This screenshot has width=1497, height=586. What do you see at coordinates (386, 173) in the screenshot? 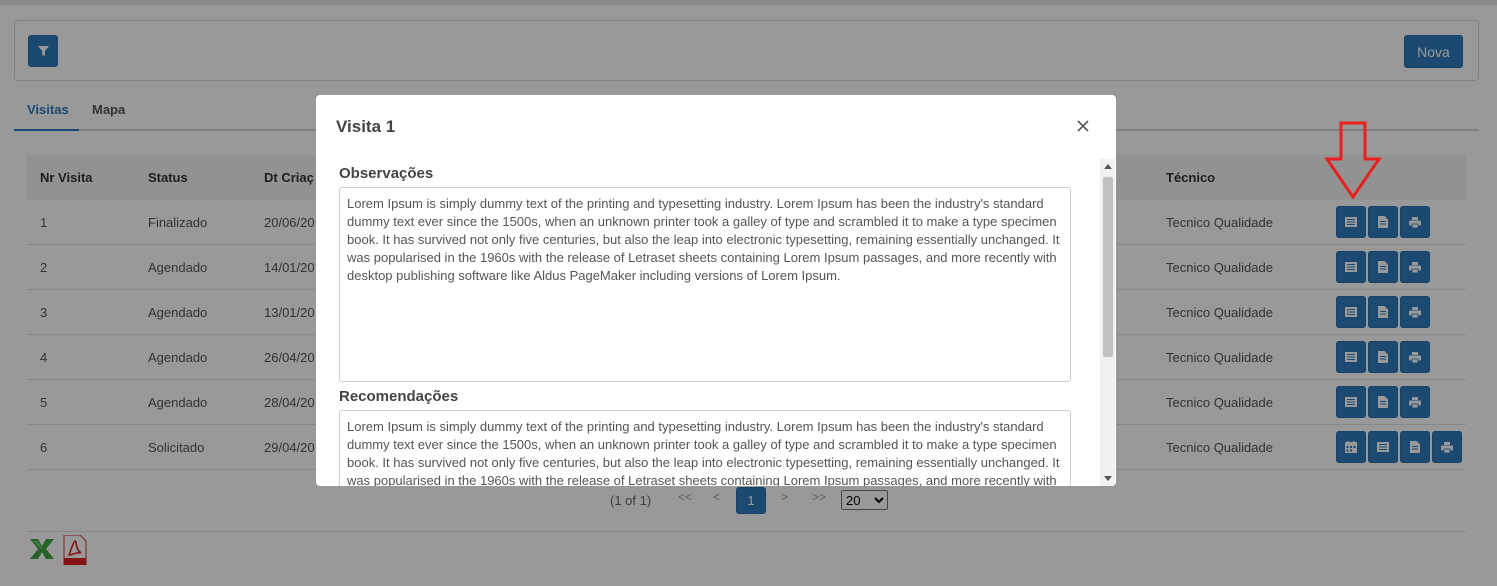
I see `observacoes-label: Observações` at bounding box center [386, 173].